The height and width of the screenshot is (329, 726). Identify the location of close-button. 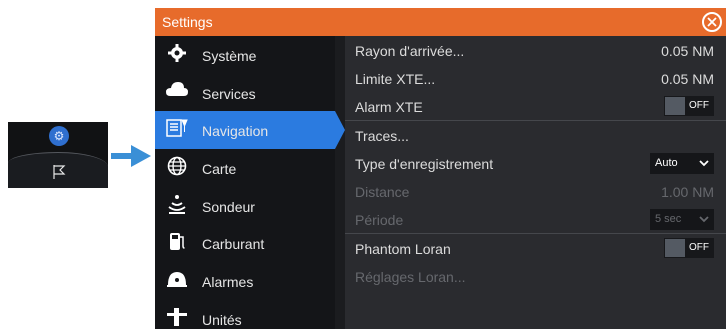
(712, 22).